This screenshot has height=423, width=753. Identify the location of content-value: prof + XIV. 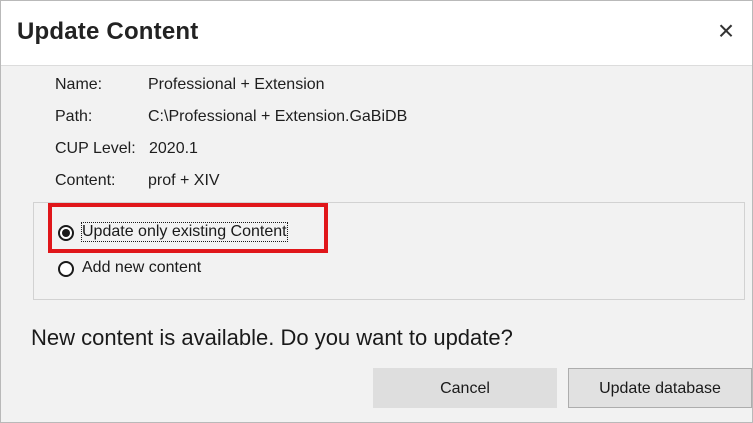
(184, 180).